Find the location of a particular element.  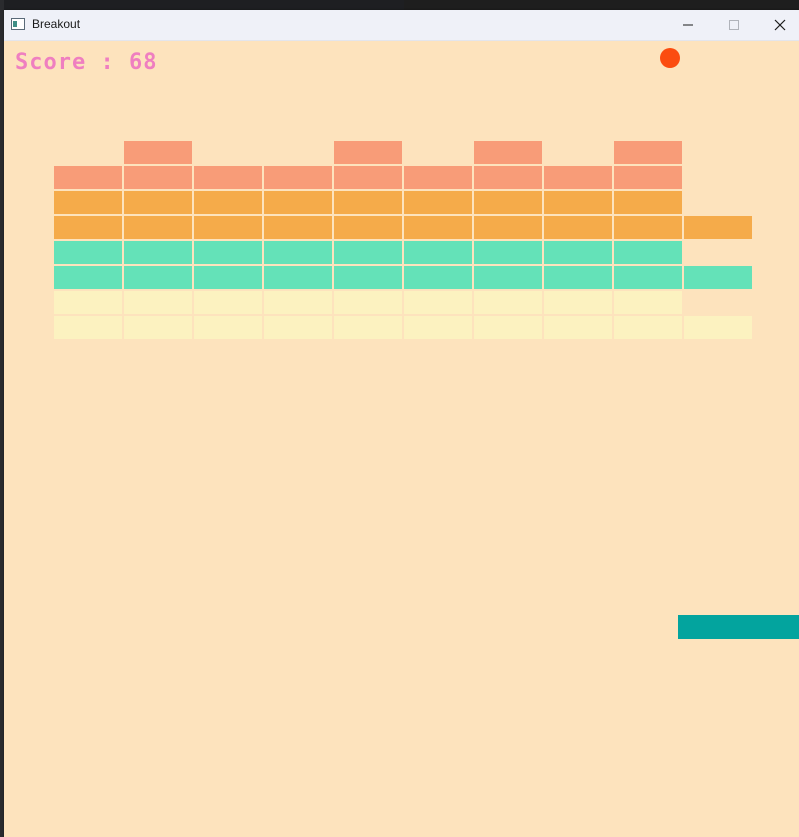

score-display: Score : 68 is located at coordinates (86, 62).